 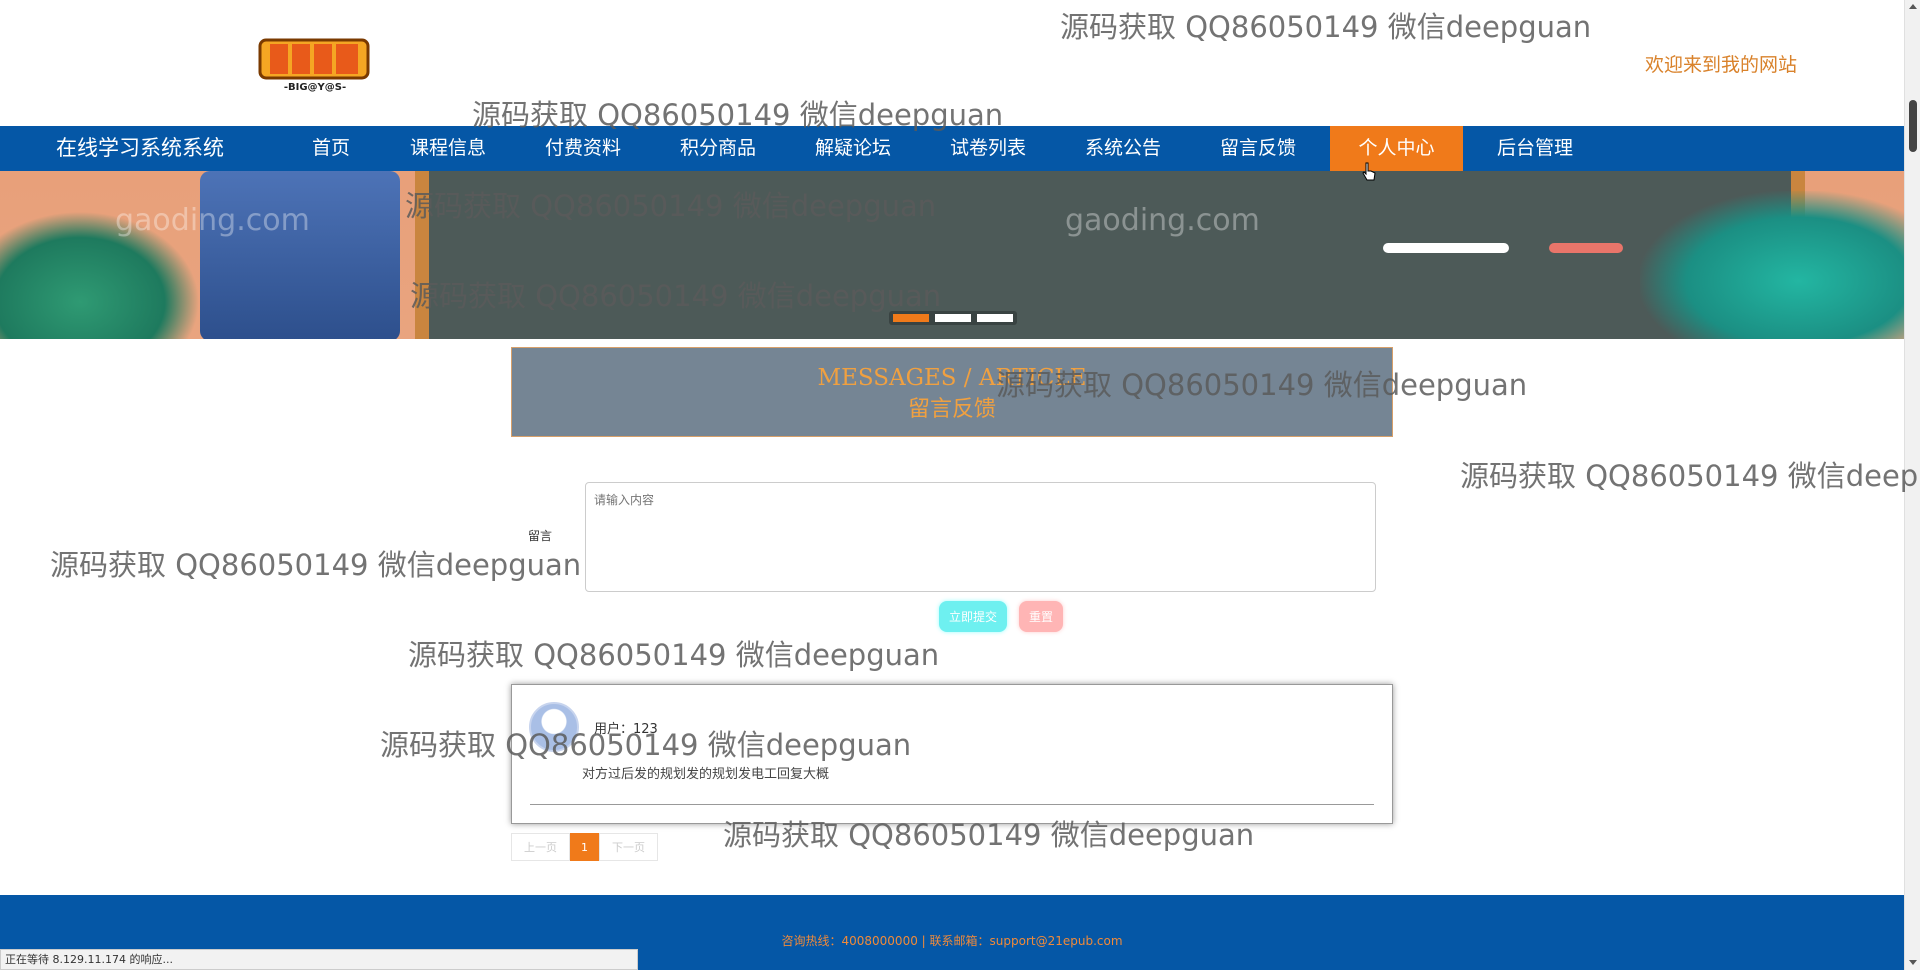 What do you see at coordinates (1369, 171) in the screenshot?
I see `hand-cursor-icon` at bounding box center [1369, 171].